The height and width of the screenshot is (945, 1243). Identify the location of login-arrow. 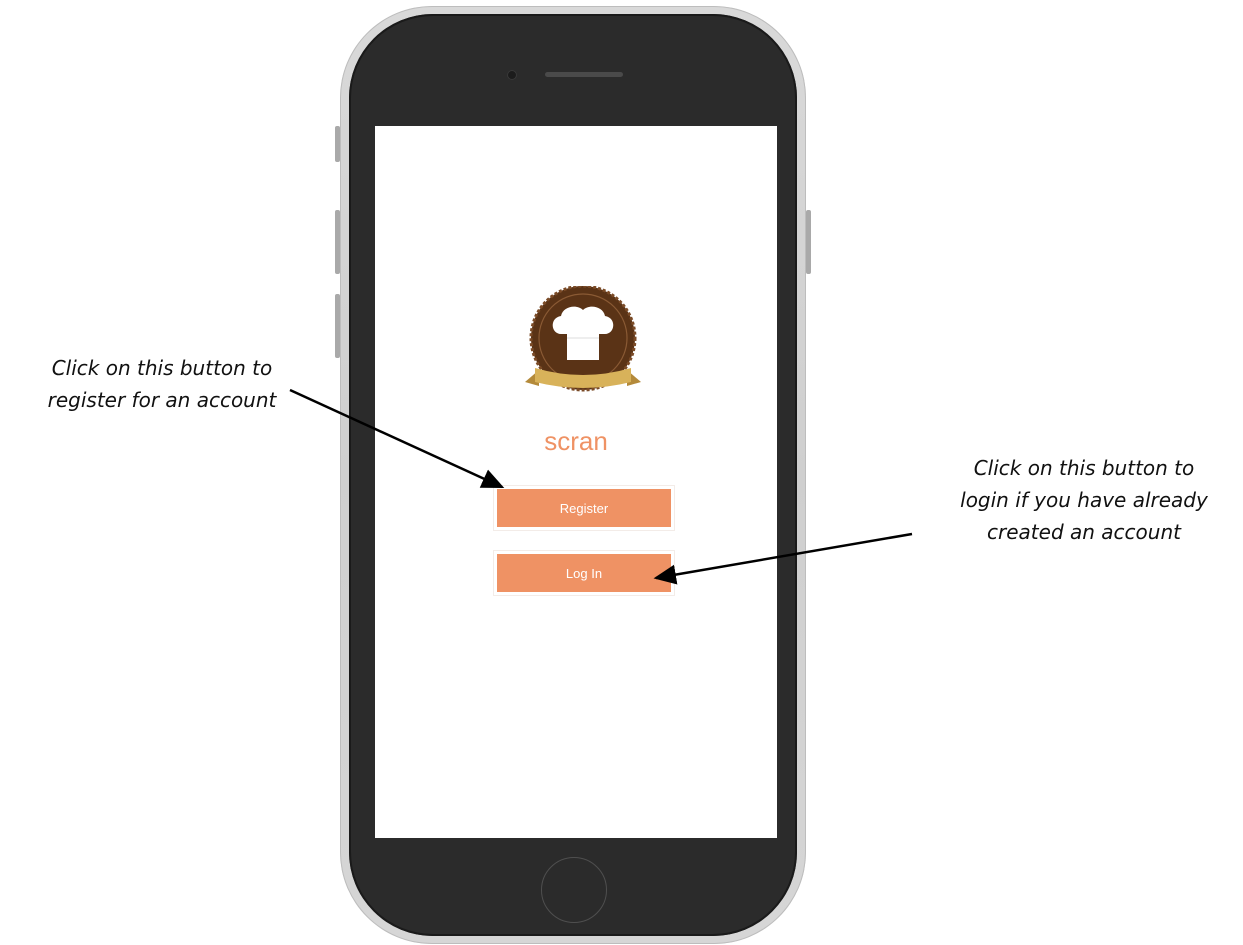
(783, 558).